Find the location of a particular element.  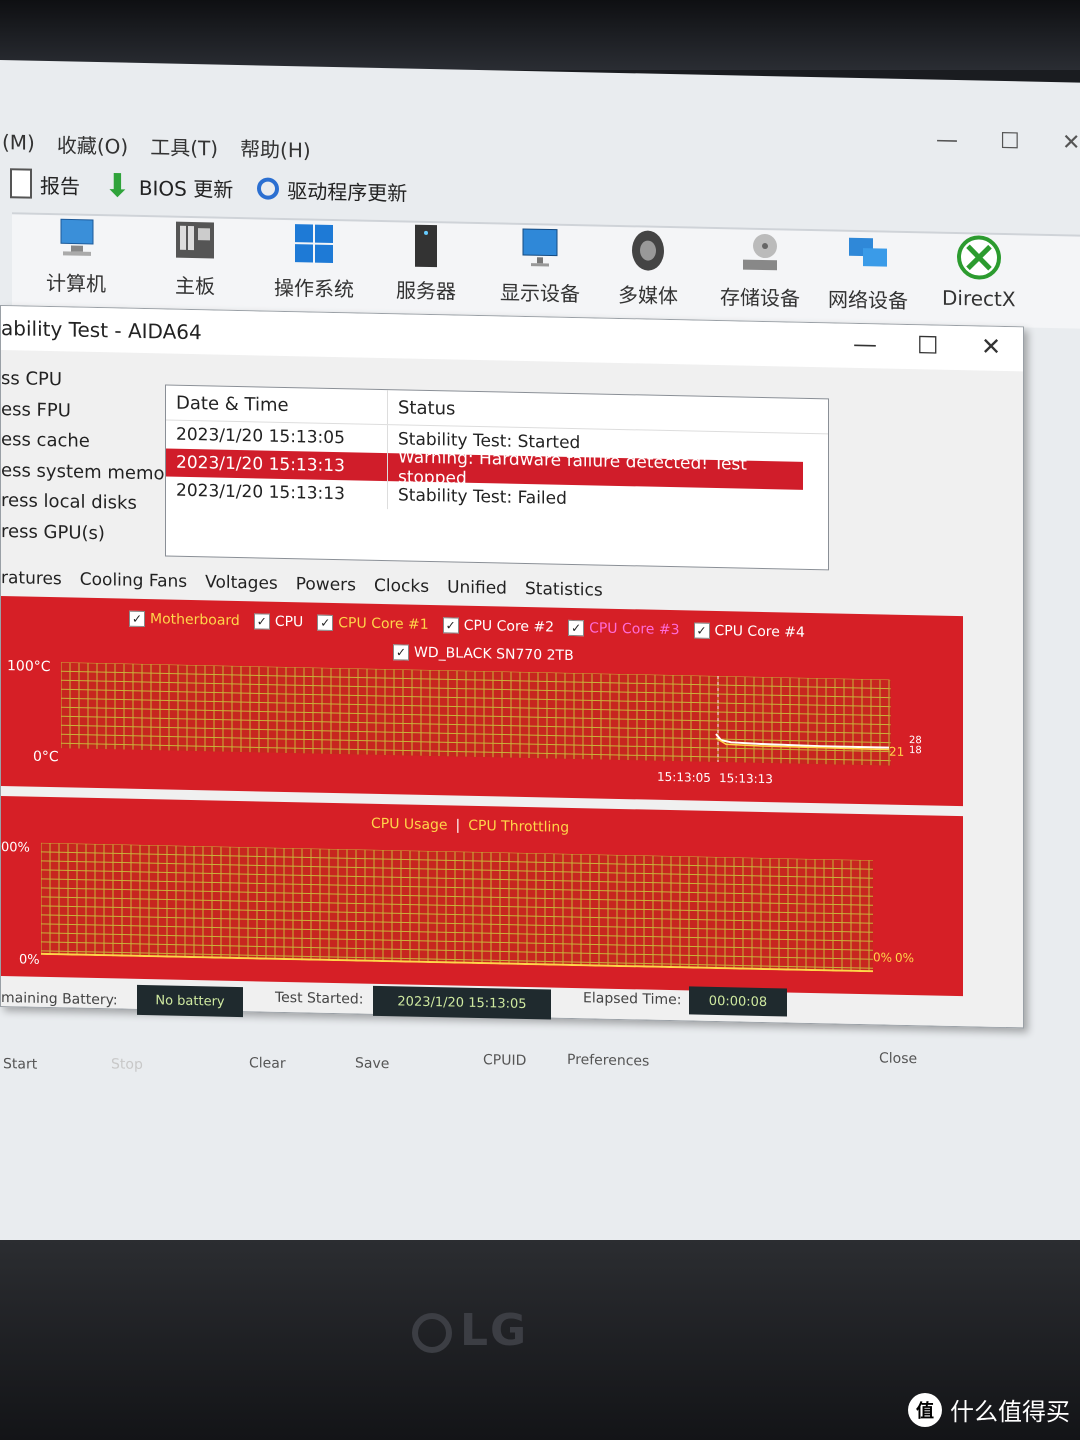

category-label: 显示设备 is located at coordinates (540, 293).